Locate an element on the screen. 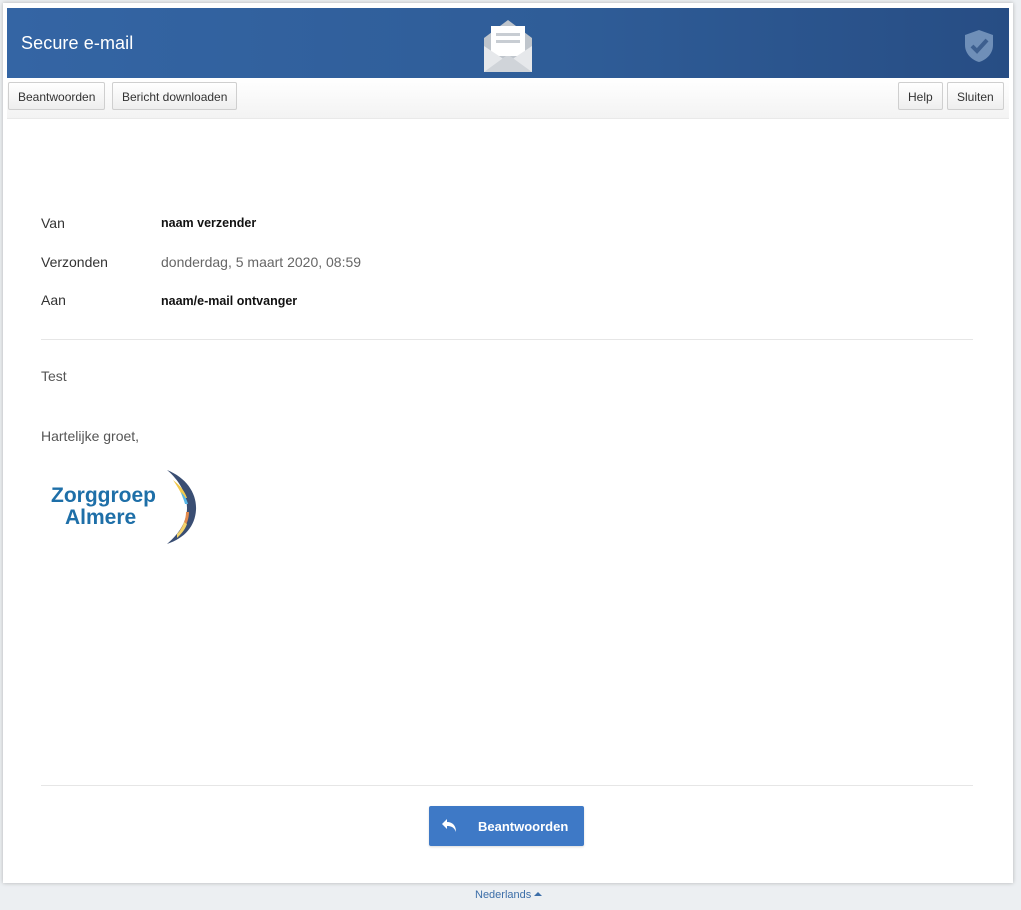  help-button: Help is located at coordinates (920, 96).